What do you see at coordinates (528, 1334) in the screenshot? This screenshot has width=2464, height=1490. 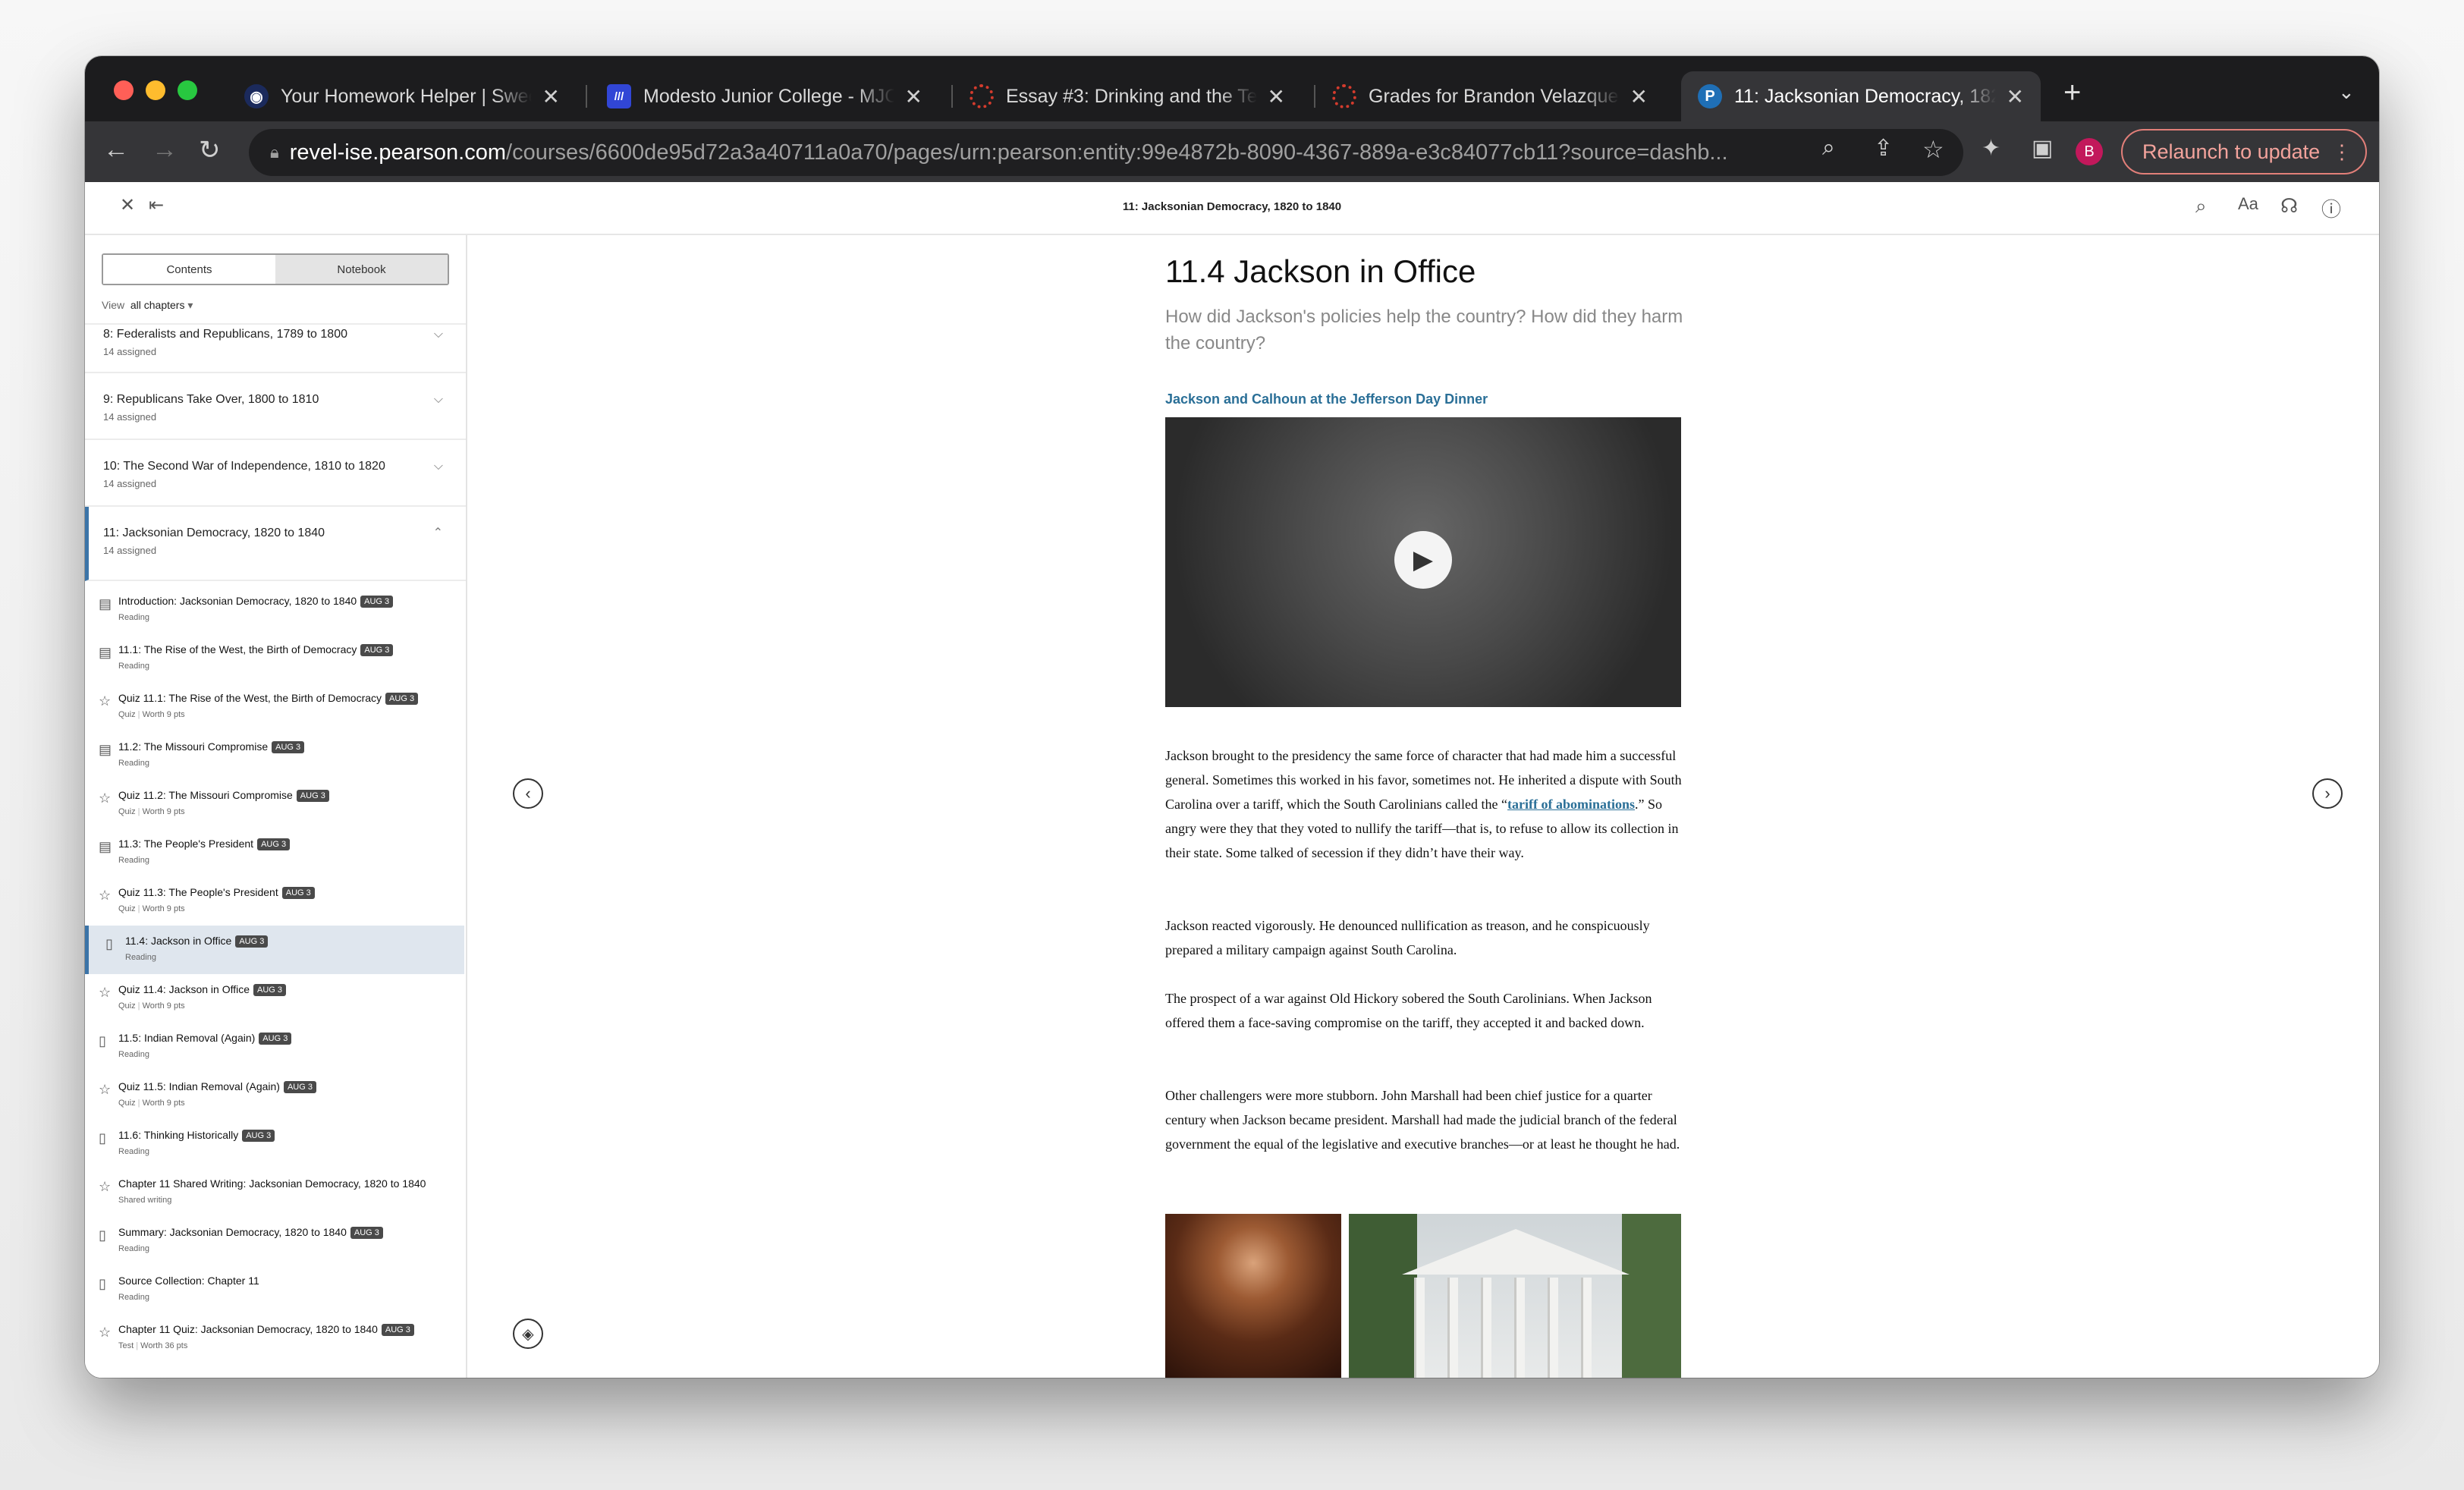 I see `layers-icon: ◈` at bounding box center [528, 1334].